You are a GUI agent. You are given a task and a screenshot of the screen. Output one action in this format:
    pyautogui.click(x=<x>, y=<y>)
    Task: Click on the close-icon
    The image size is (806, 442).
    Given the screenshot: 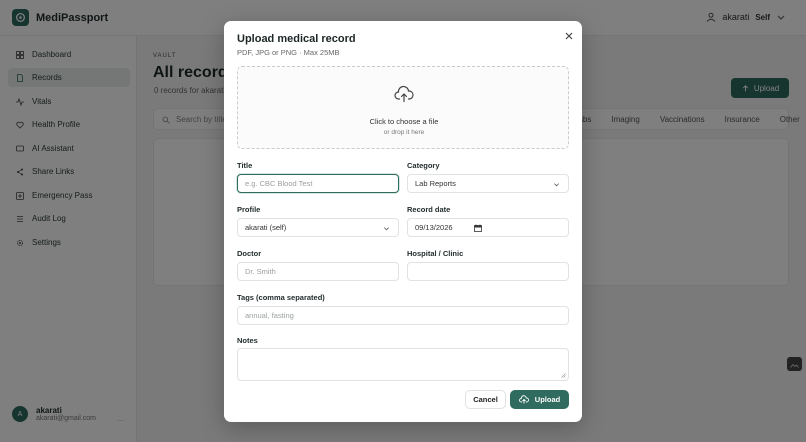 What is the action you would take?
    pyautogui.click(x=569, y=36)
    